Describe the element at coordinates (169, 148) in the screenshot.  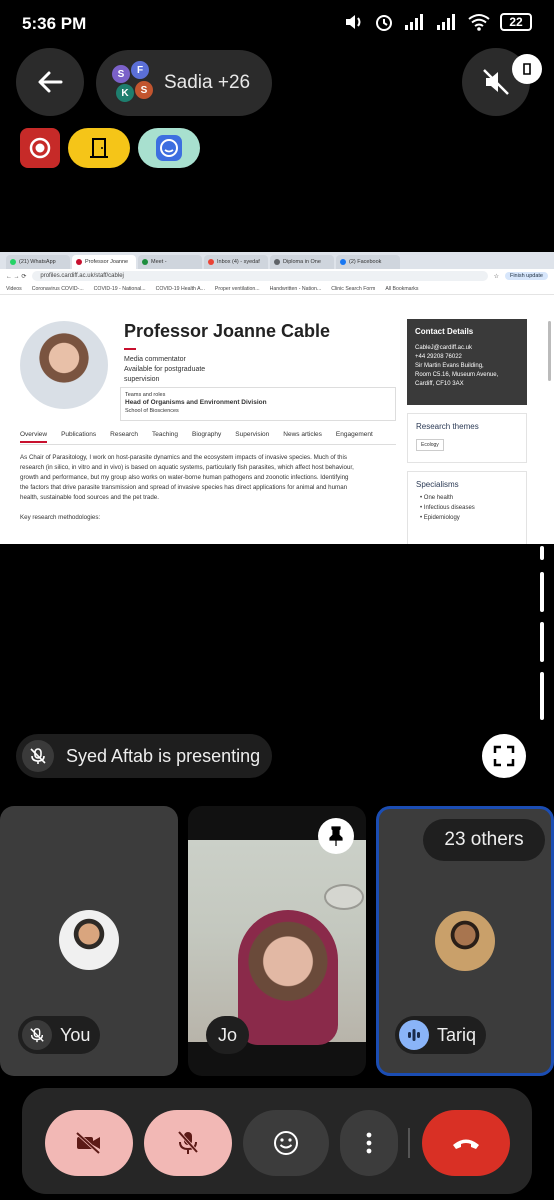
I see `companion-badge` at that location.